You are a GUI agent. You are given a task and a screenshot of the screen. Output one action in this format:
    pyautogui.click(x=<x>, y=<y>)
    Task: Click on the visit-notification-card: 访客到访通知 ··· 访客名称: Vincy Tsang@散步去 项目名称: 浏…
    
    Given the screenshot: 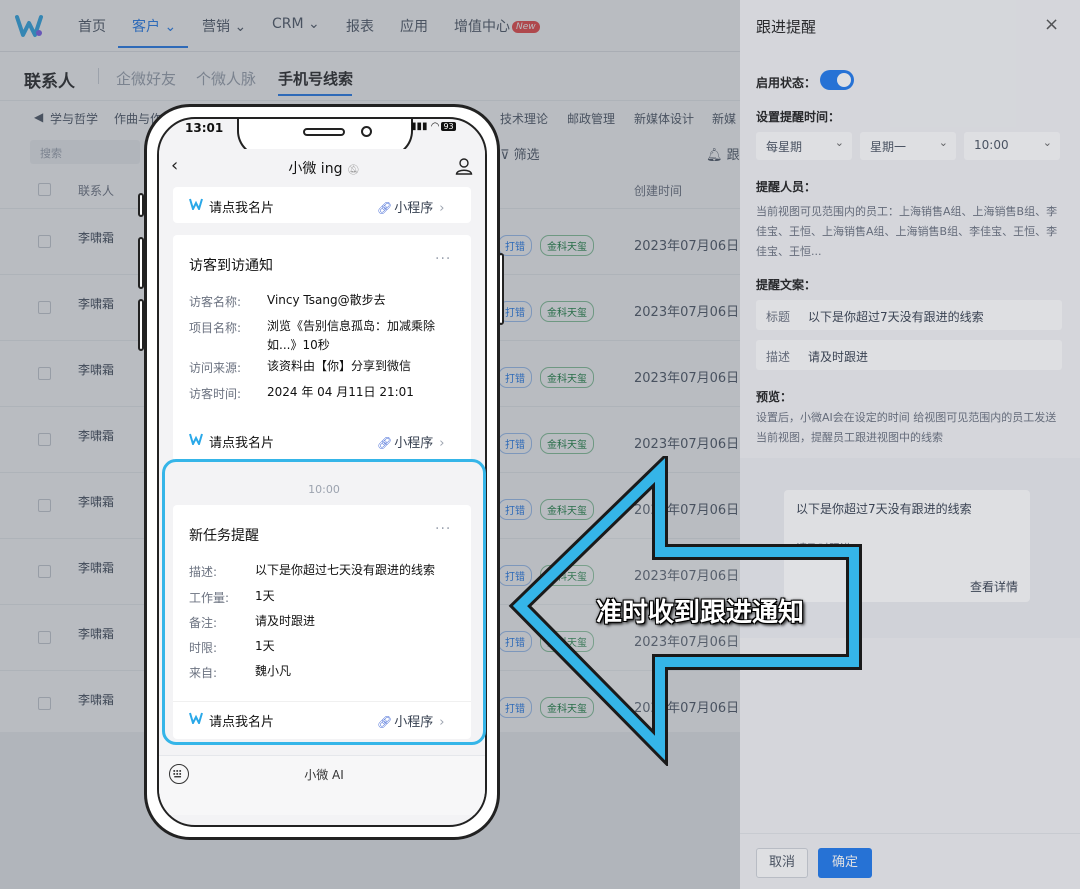 What is the action you would take?
    pyautogui.click(x=322, y=348)
    